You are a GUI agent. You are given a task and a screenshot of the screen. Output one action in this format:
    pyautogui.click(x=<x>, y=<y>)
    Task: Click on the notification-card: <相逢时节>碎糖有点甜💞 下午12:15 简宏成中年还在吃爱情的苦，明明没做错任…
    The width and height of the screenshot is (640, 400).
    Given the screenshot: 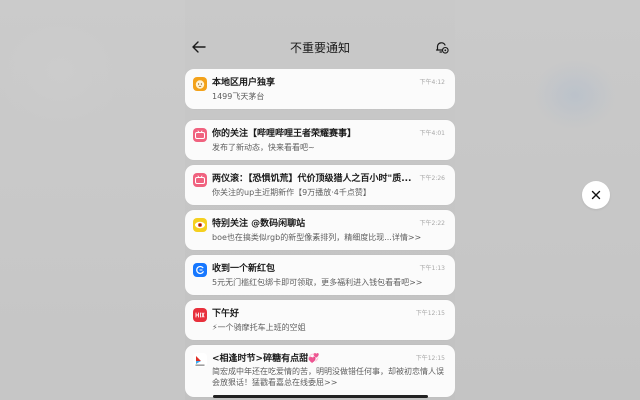 What is the action you would take?
    pyautogui.click(x=320, y=371)
    